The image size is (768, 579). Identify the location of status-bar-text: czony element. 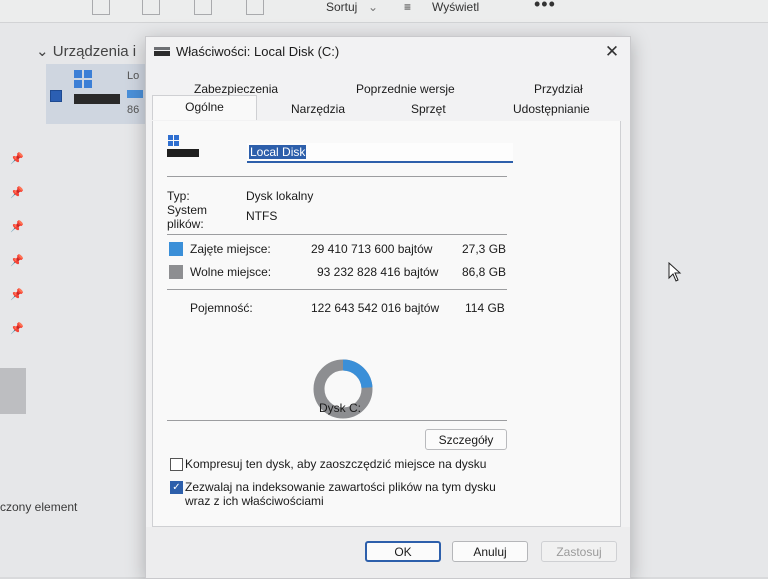
(39, 507).